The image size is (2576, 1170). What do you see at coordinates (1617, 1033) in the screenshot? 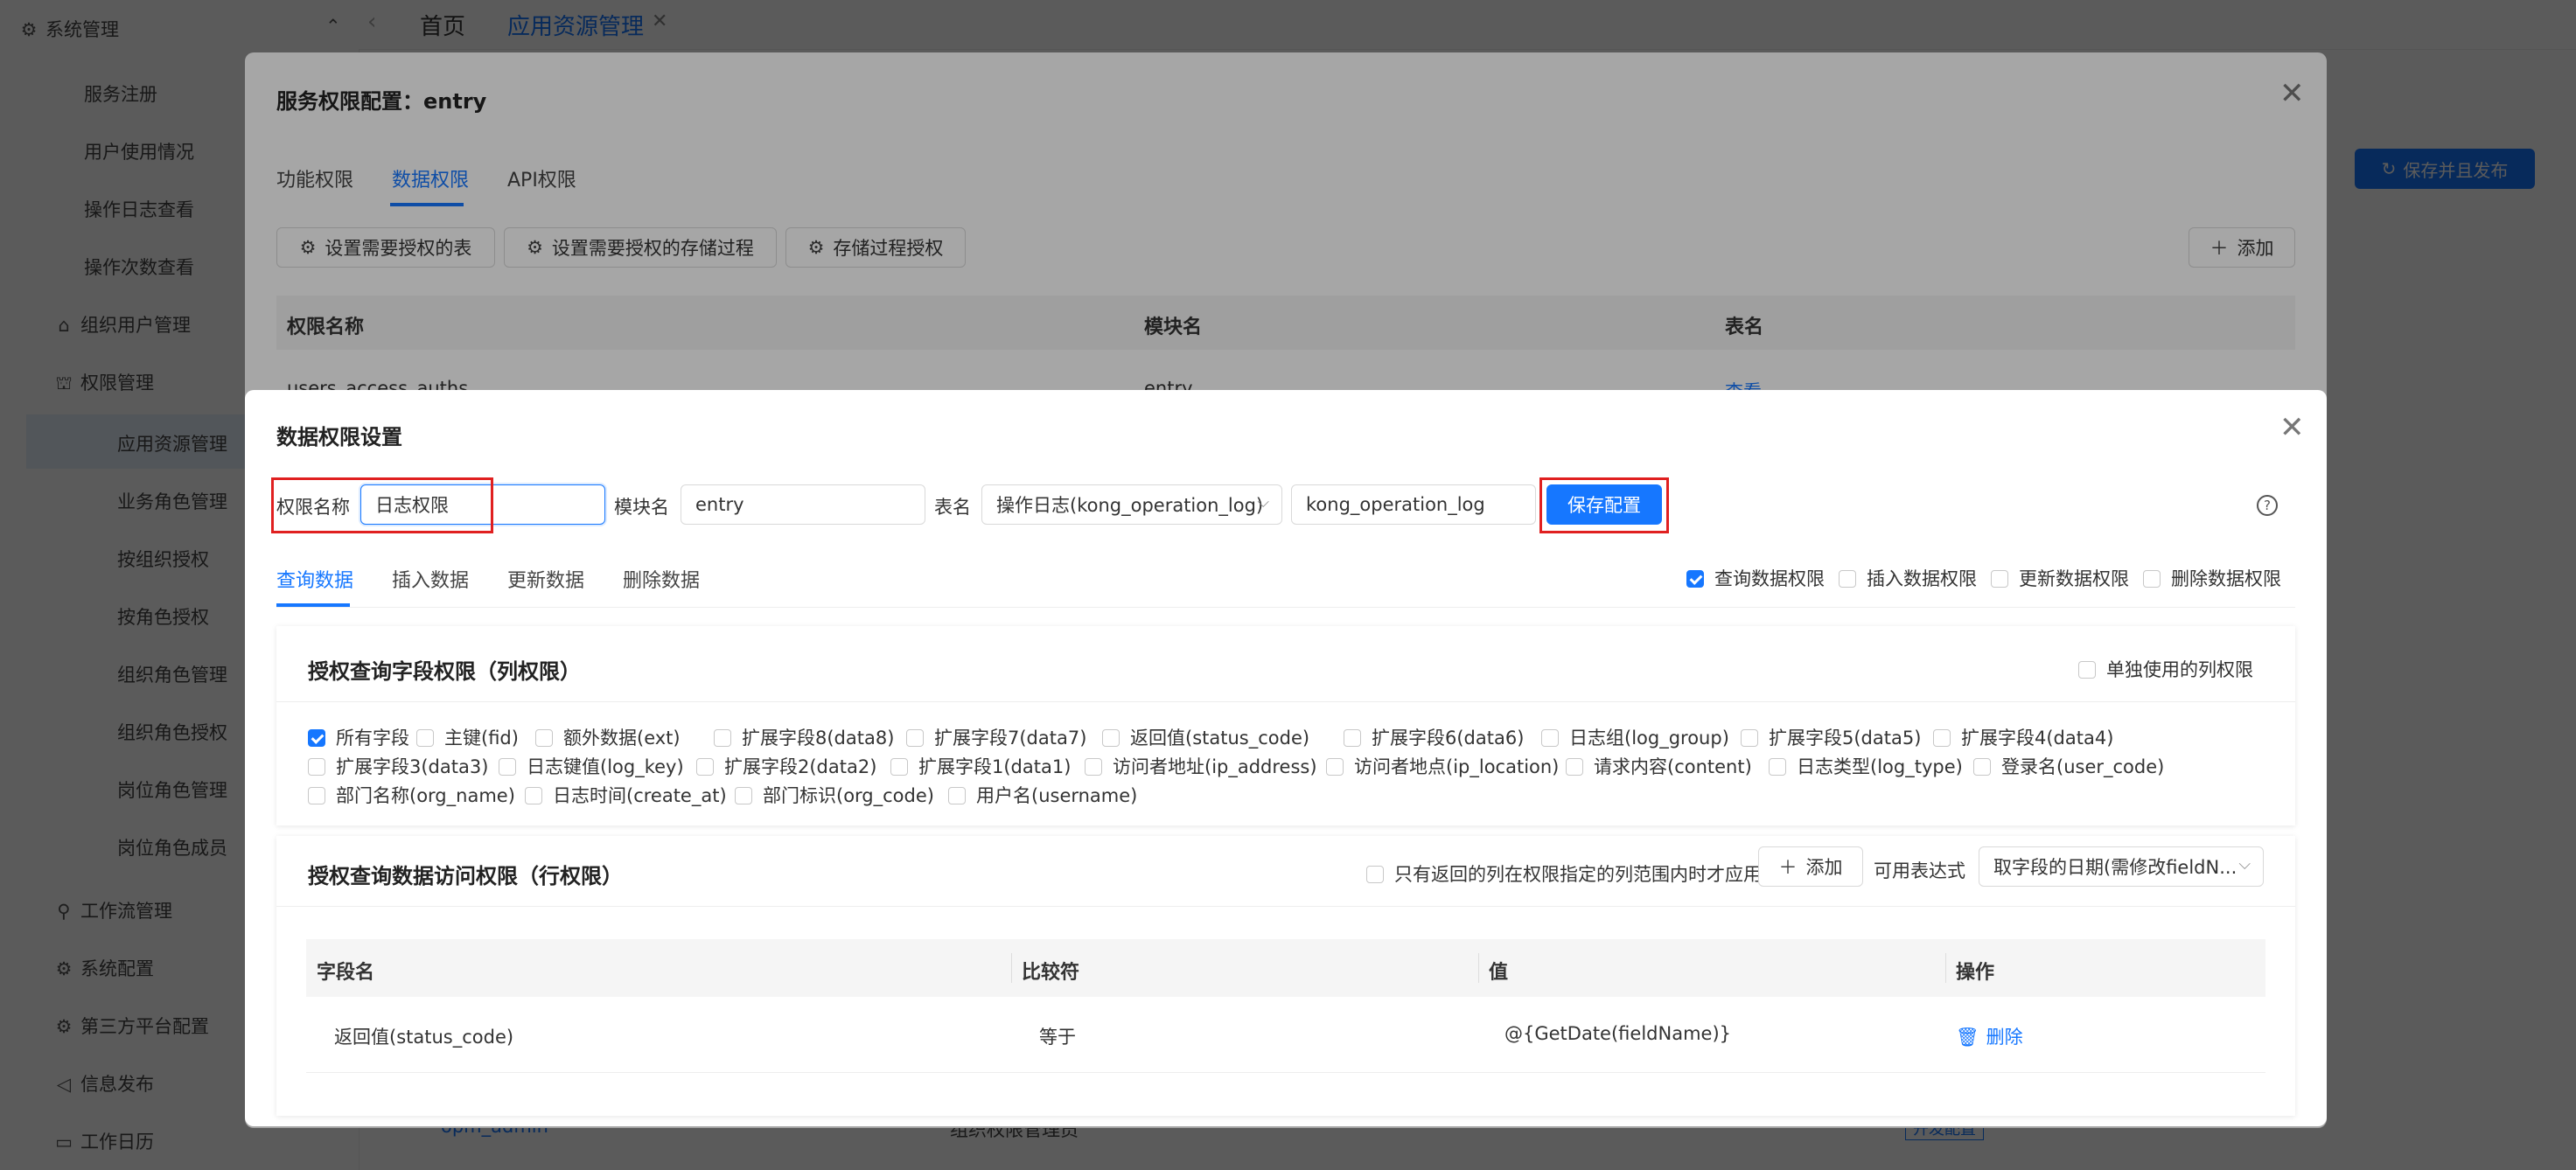
I see `row-value: @{GetDate(fieldName)}` at bounding box center [1617, 1033].